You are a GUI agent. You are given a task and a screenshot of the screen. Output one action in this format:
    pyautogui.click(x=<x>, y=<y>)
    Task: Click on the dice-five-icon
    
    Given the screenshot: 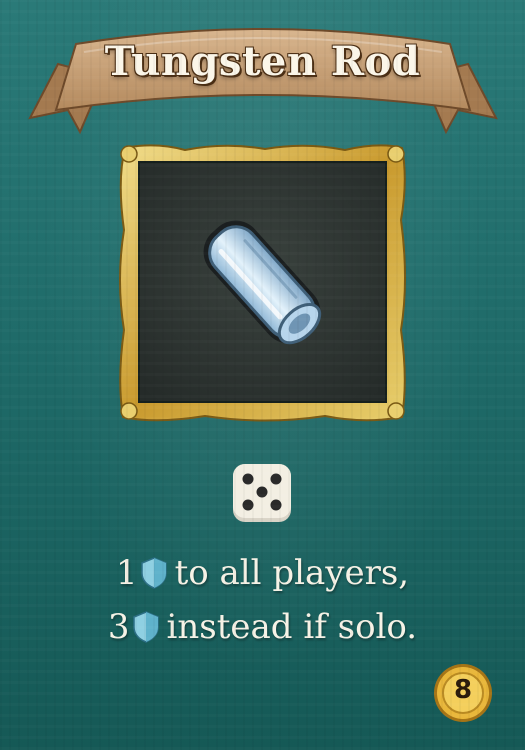 What is the action you would take?
    pyautogui.click(x=262, y=493)
    